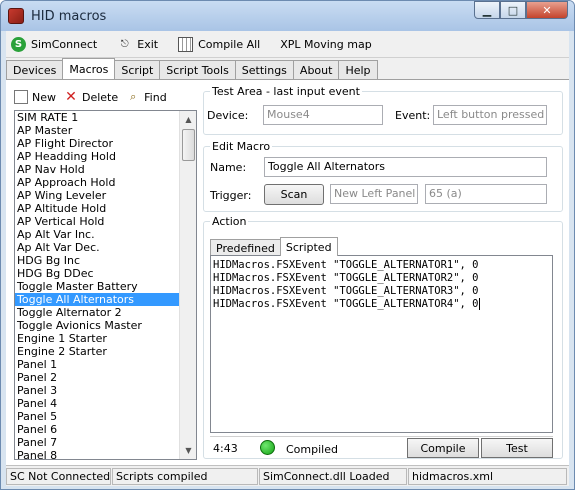 Image resolution: width=575 pixels, height=490 pixels. Describe the element at coordinates (97, 130) in the screenshot. I see `macro-list-item: AP Master` at that location.